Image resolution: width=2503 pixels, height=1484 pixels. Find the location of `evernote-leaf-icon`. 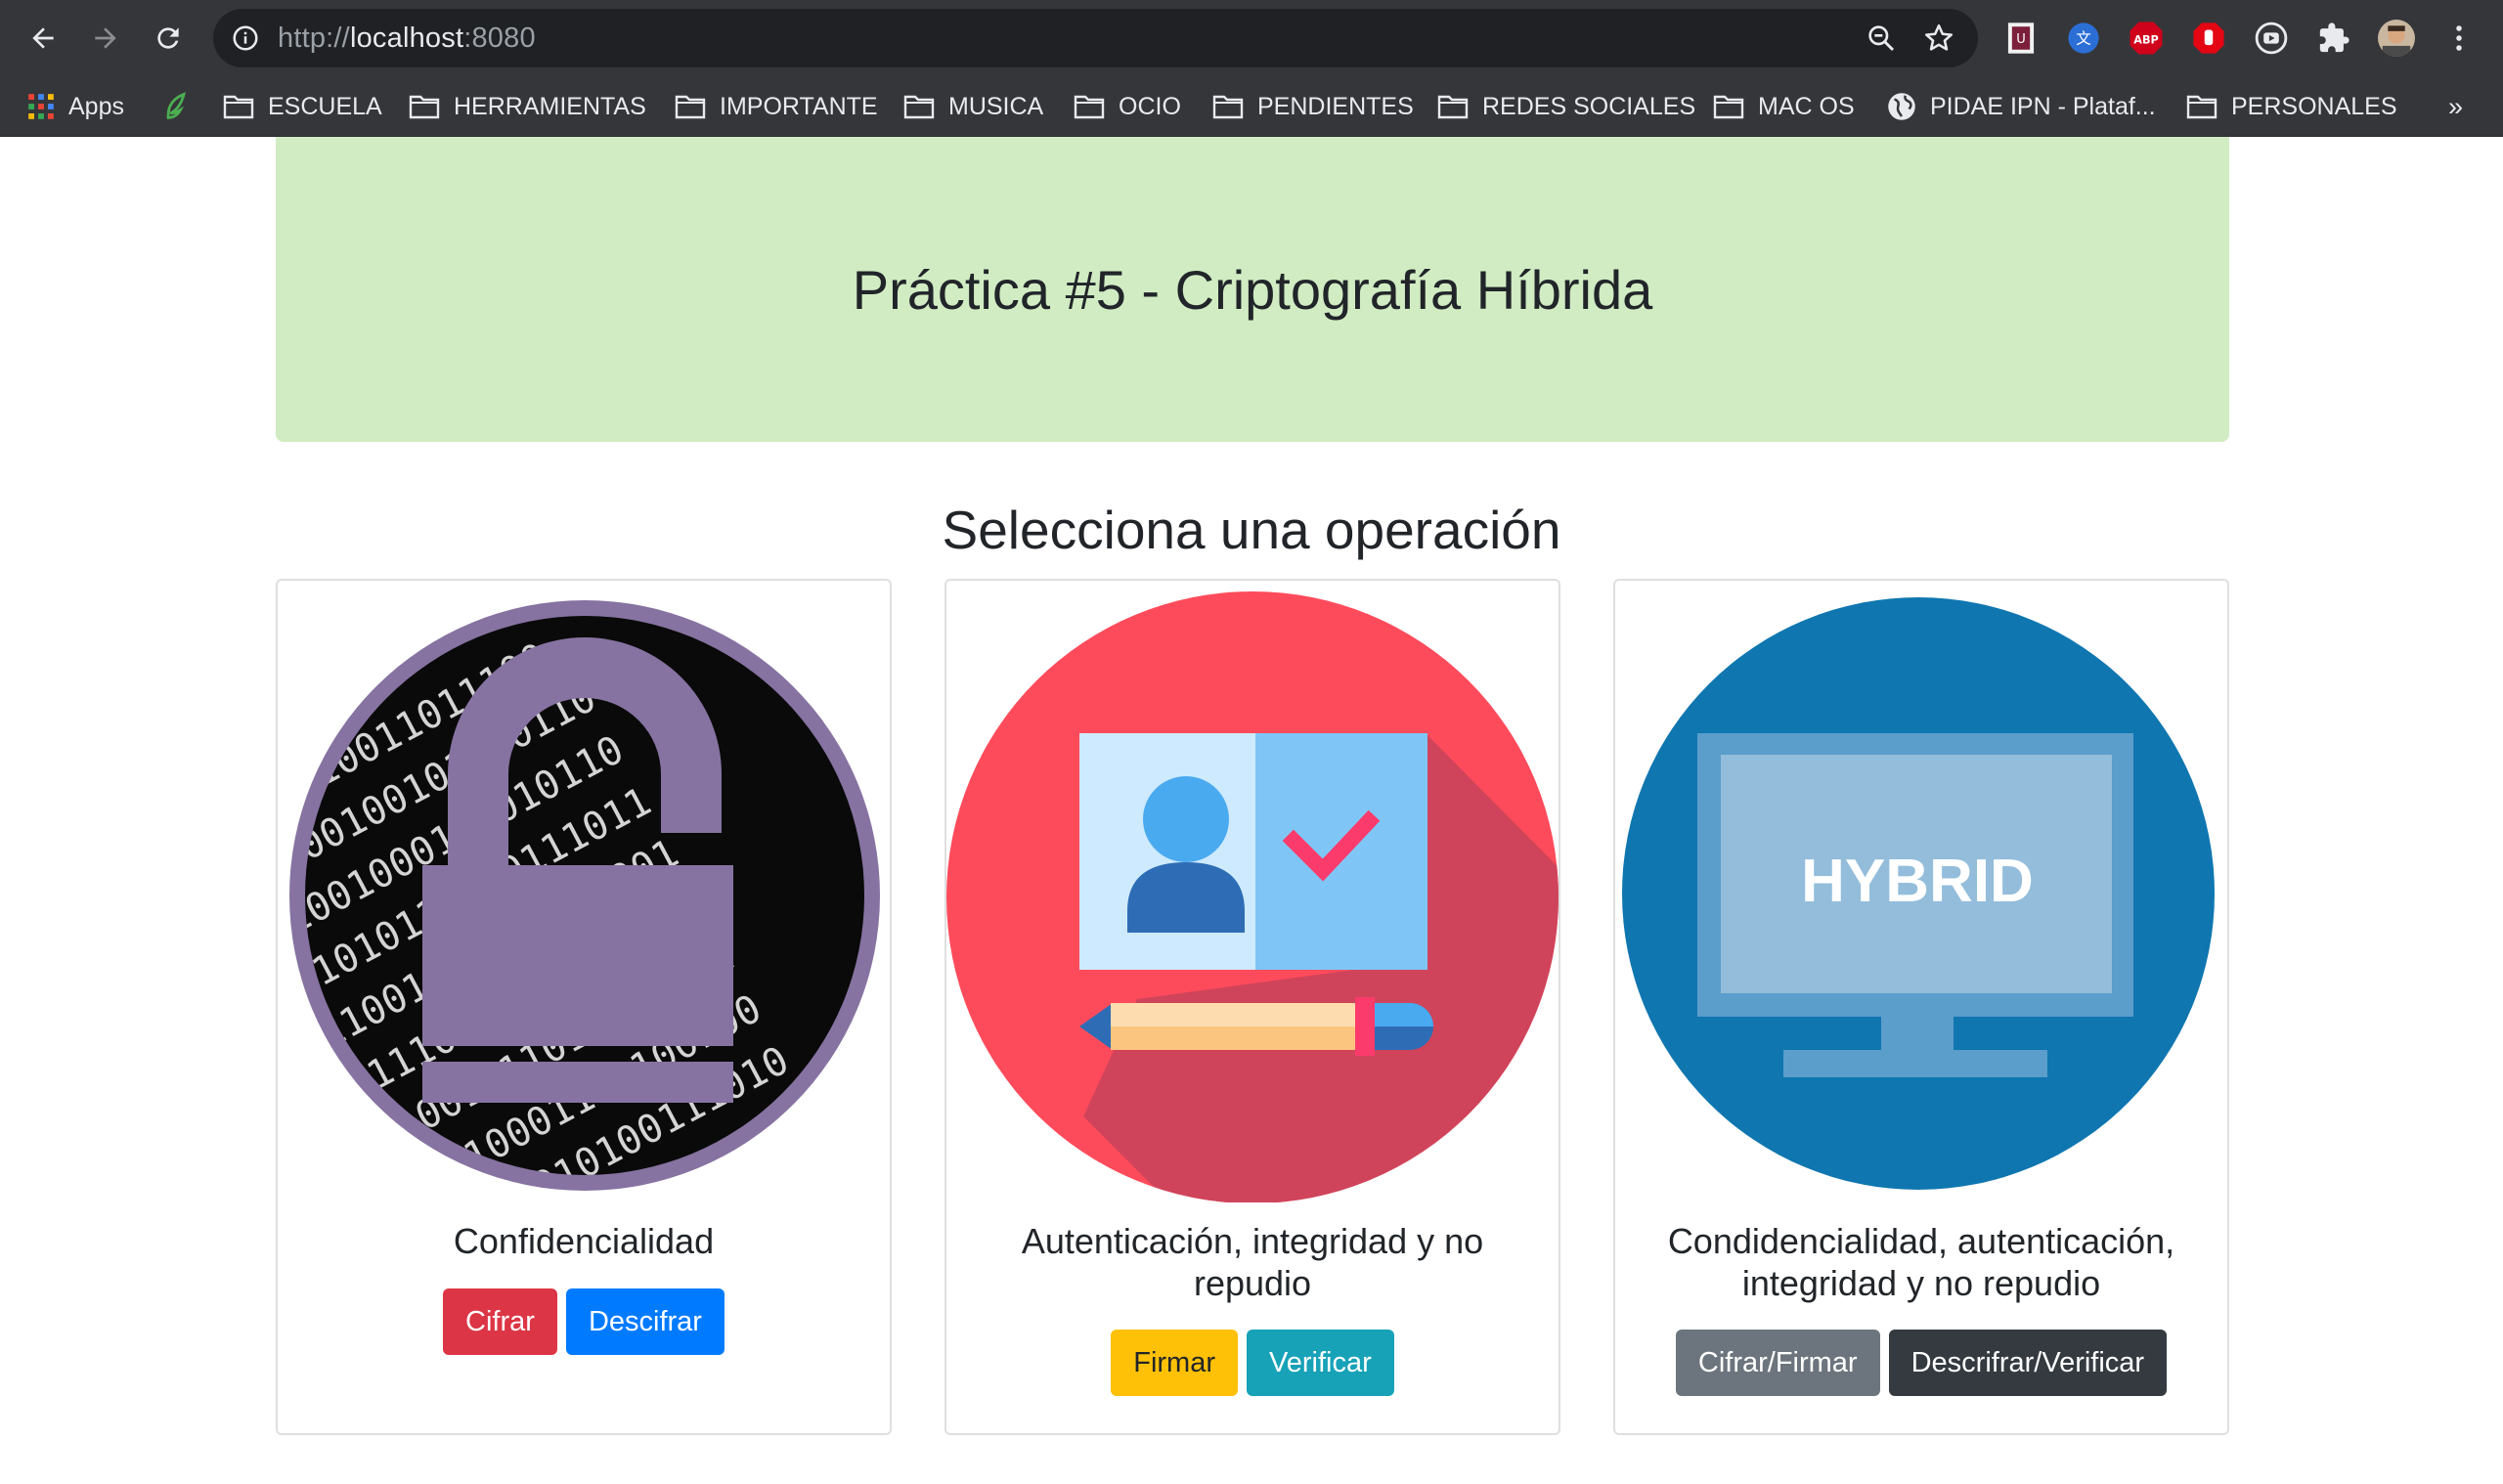

evernote-leaf-icon is located at coordinates (176, 105).